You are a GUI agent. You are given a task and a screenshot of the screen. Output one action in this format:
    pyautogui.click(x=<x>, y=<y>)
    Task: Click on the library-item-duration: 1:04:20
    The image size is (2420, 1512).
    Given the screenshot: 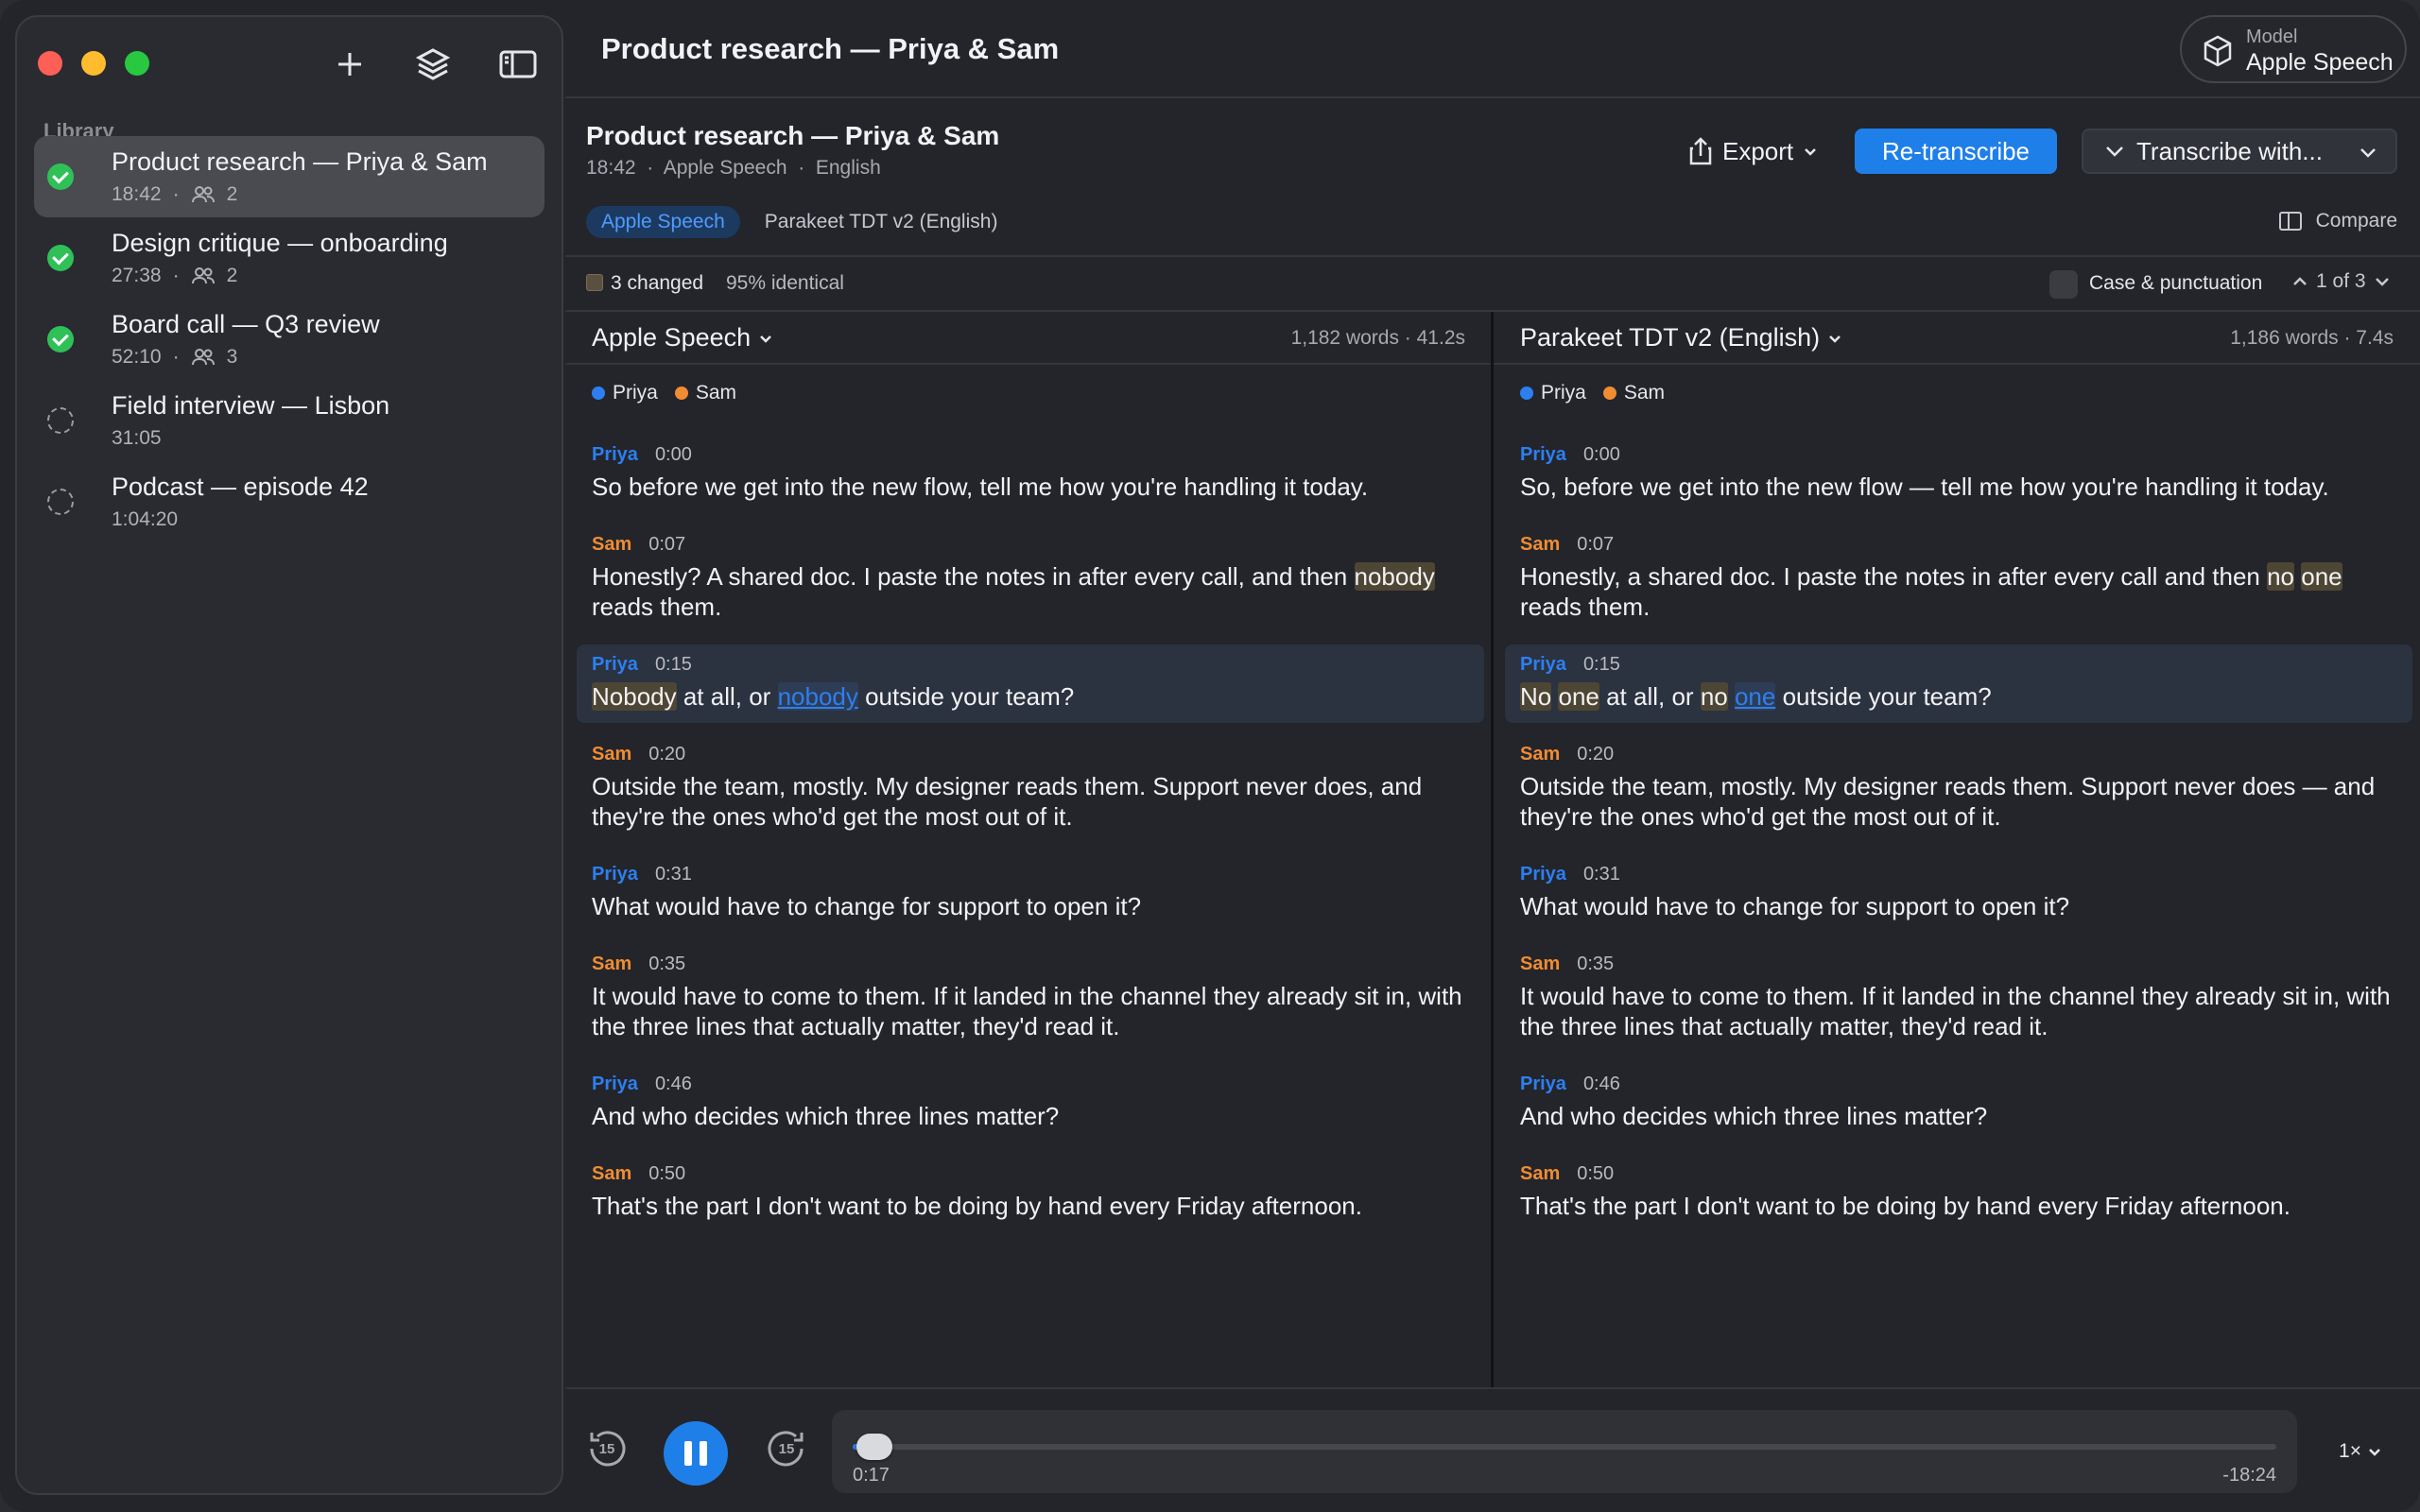 What is the action you would take?
    pyautogui.click(x=145, y=519)
    